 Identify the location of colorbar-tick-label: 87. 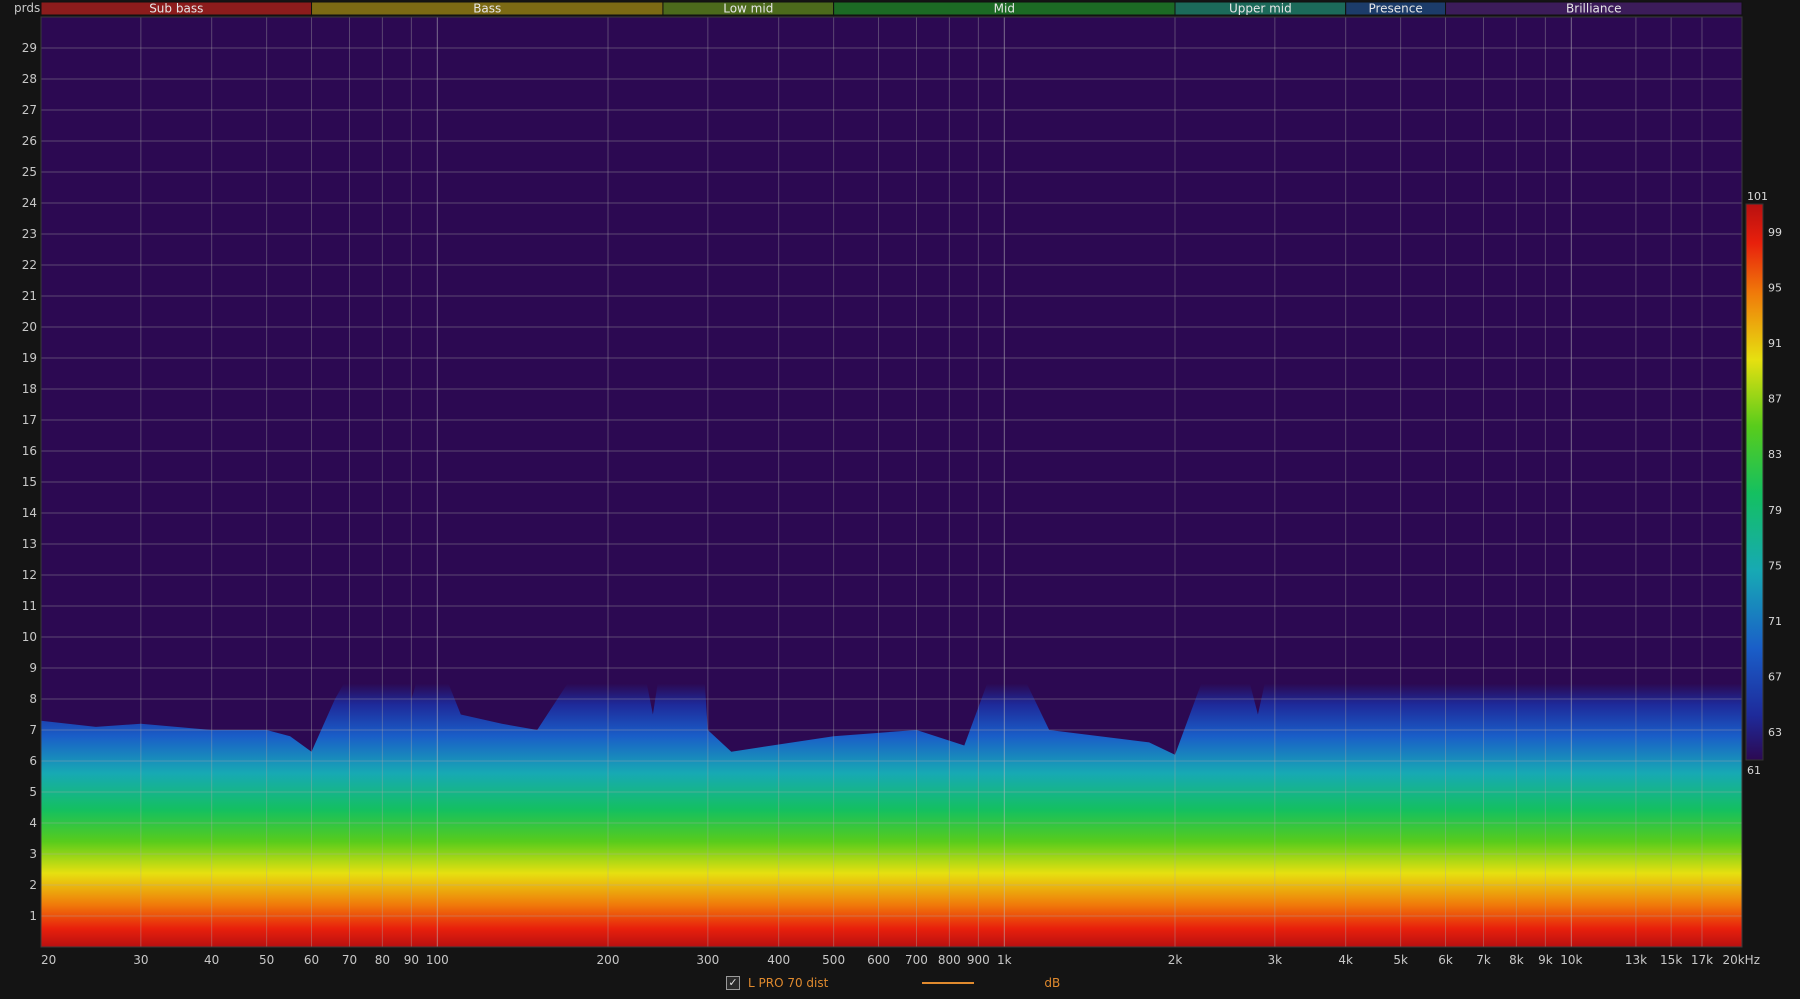
(1775, 399).